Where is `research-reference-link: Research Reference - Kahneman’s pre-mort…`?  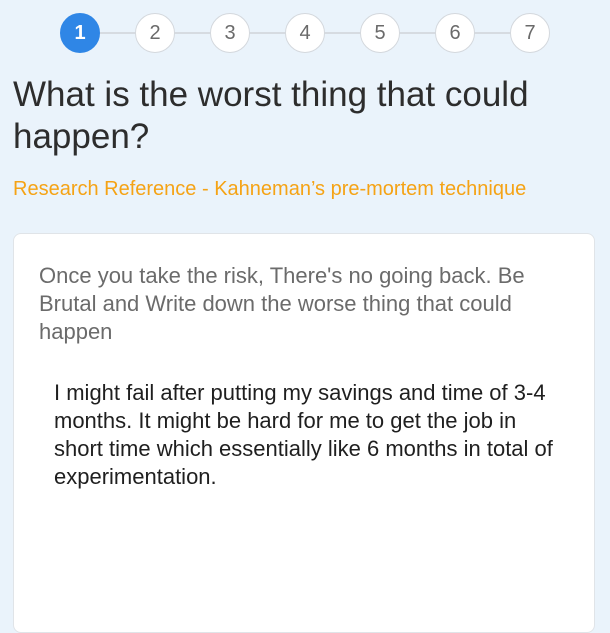
research-reference-link: Research Reference - Kahneman’s pre-mort… is located at coordinates (303, 189).